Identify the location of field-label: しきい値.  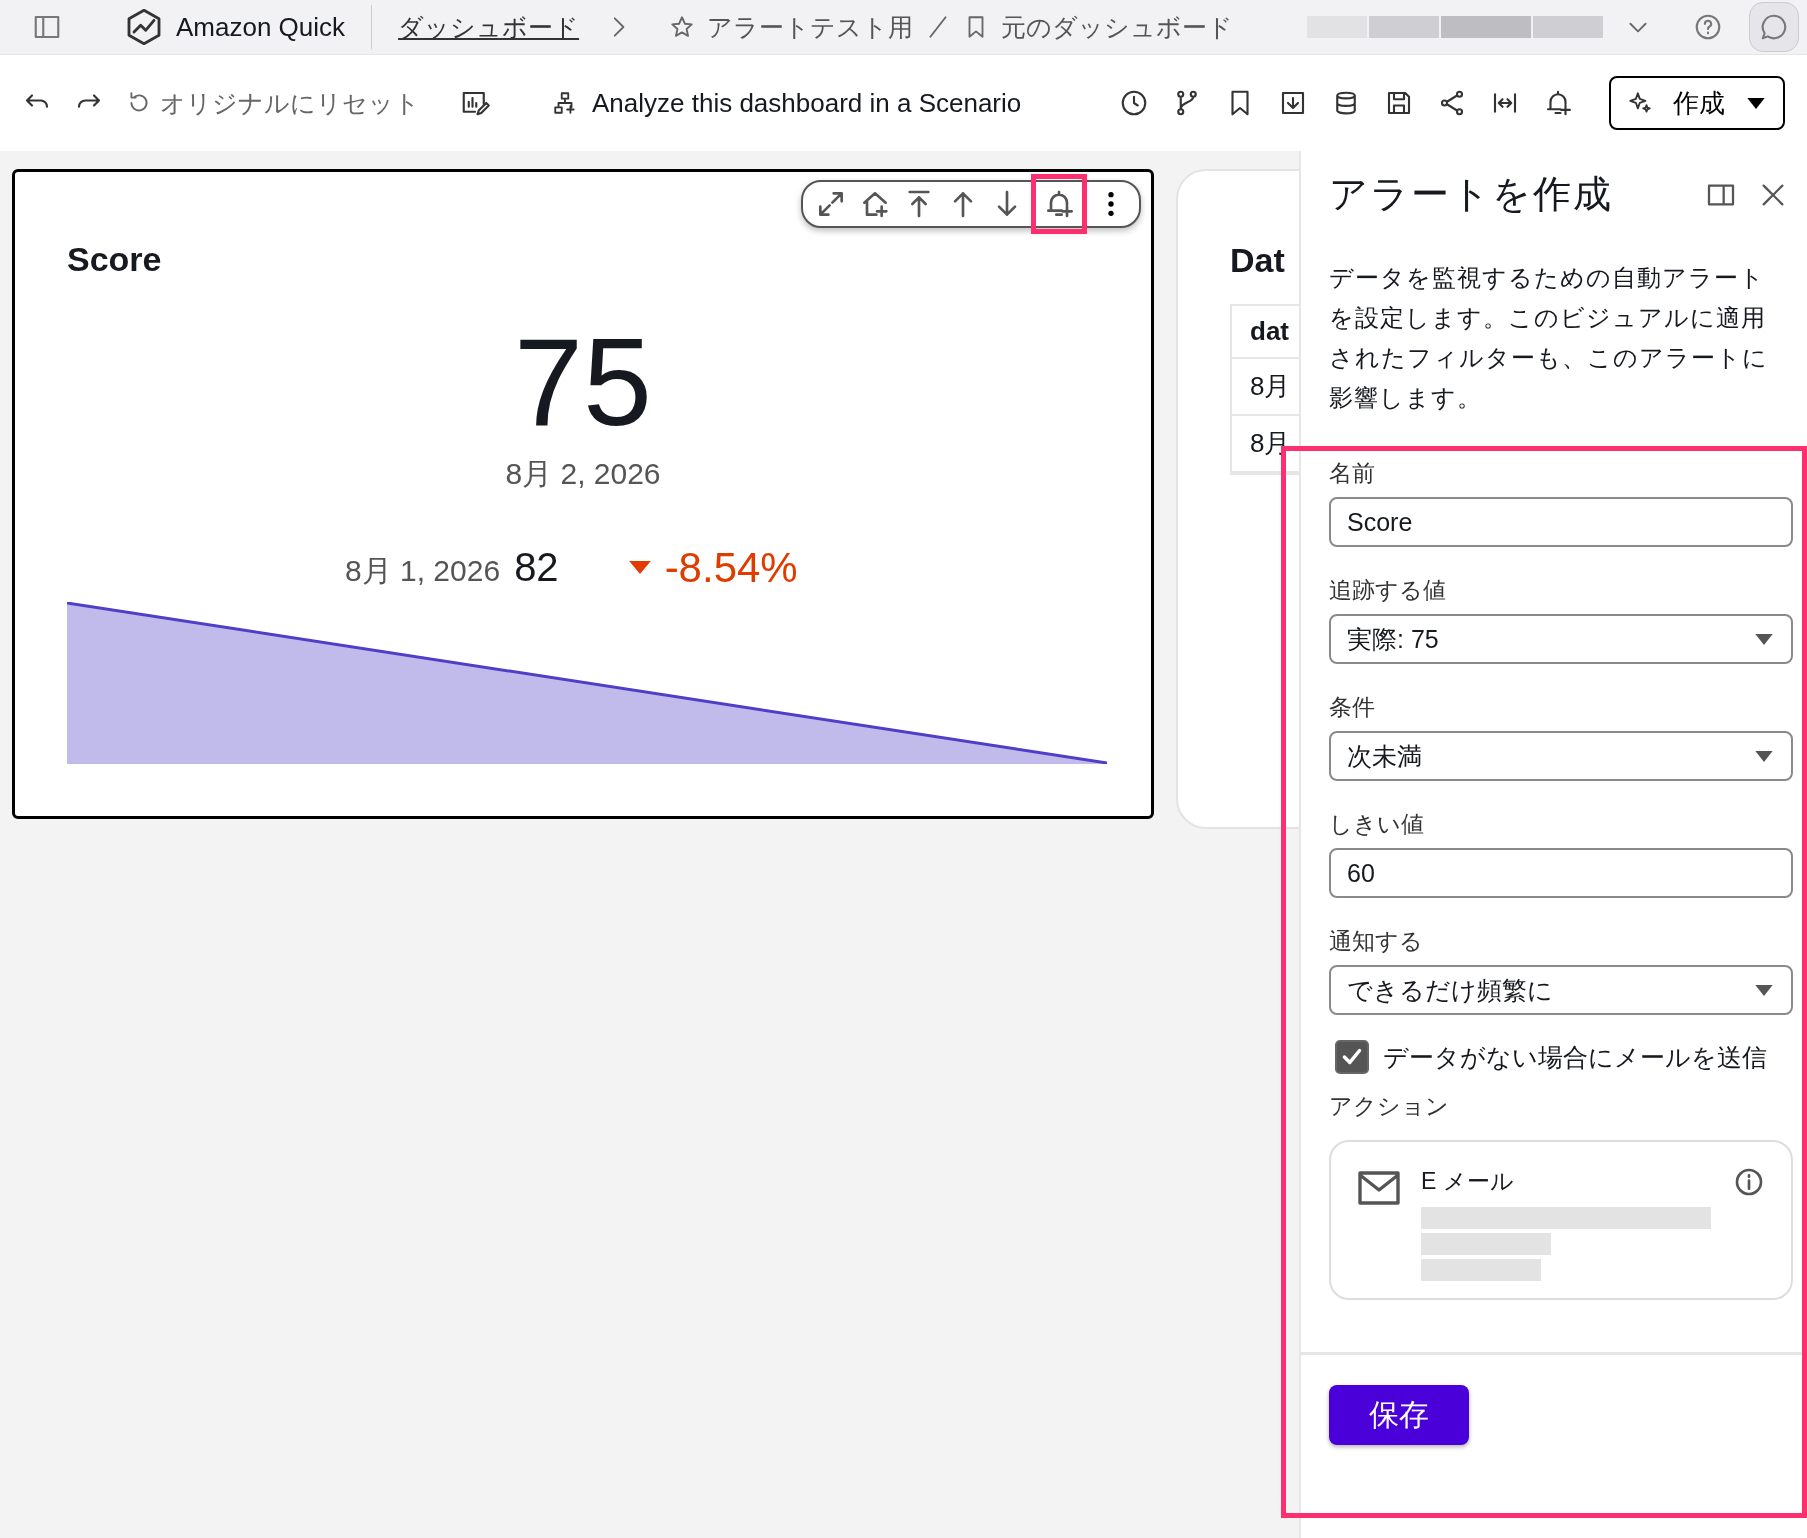
(1377, 824).